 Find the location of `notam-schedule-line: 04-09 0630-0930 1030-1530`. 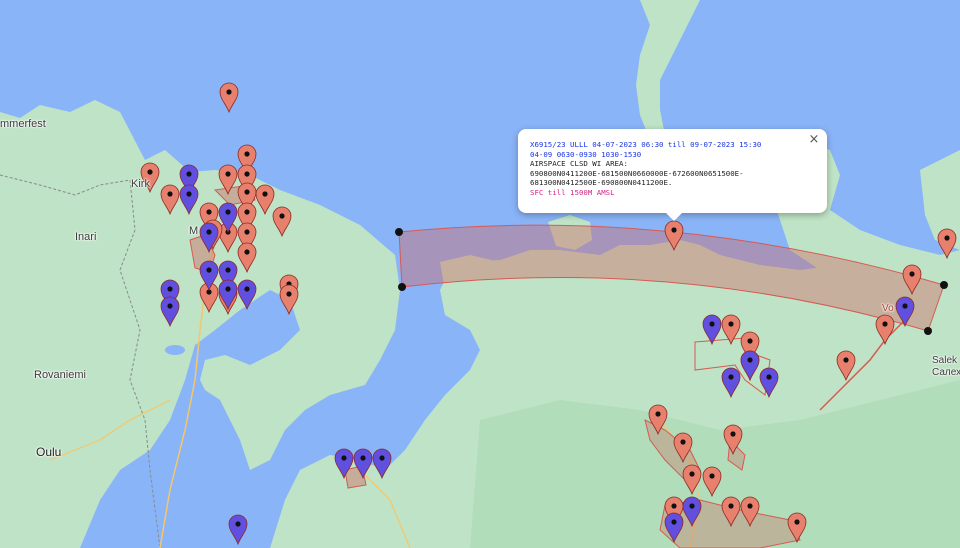

notam-schedule-line: 04-09 0630-0930 1030-1530 is located at coordinates (586, 154).